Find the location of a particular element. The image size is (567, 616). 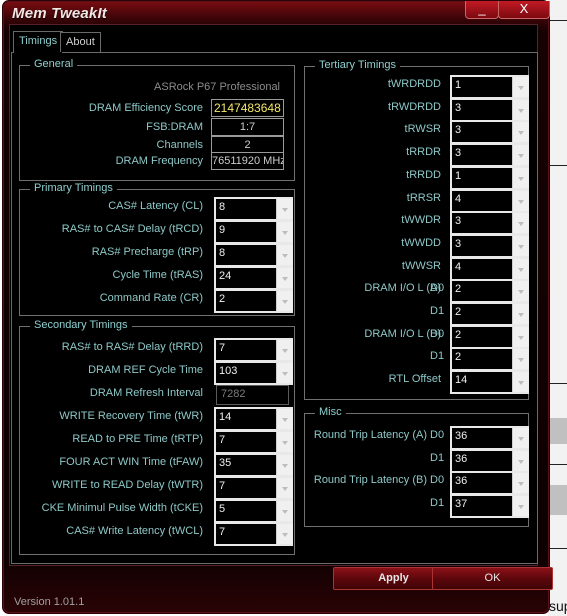

trrsr-dropdown: 4 is located at coordinates (489, 200).